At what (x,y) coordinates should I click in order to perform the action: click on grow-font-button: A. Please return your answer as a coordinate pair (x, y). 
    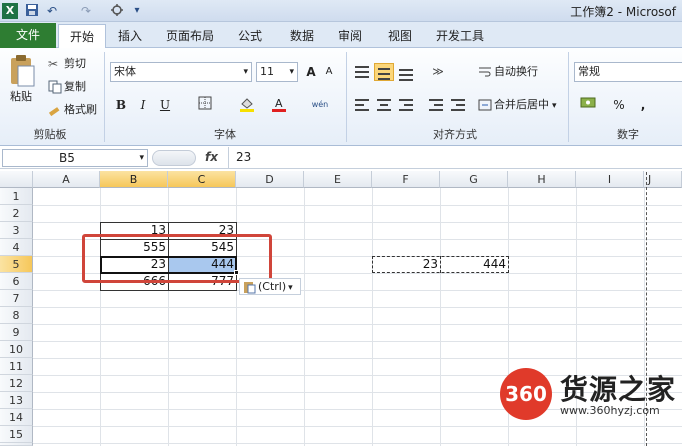
    Looking at the image, I should click on (311, 72).